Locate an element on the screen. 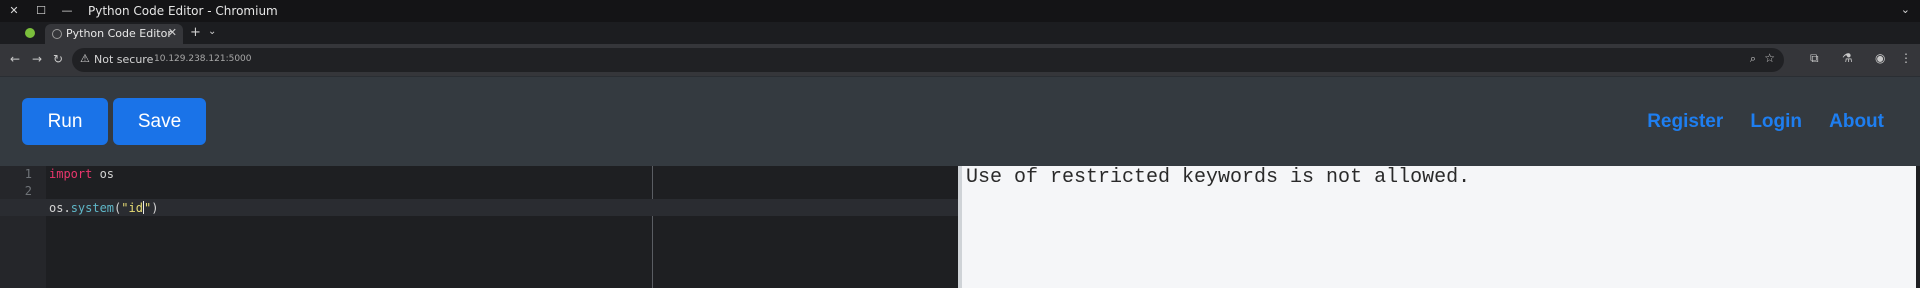 The width and height of the screenshot is (1920, 288). address-bar: ⚠ Not secure 10.129.238.121:5000 ⌕ ☆ is located at coordinates (928, 60).